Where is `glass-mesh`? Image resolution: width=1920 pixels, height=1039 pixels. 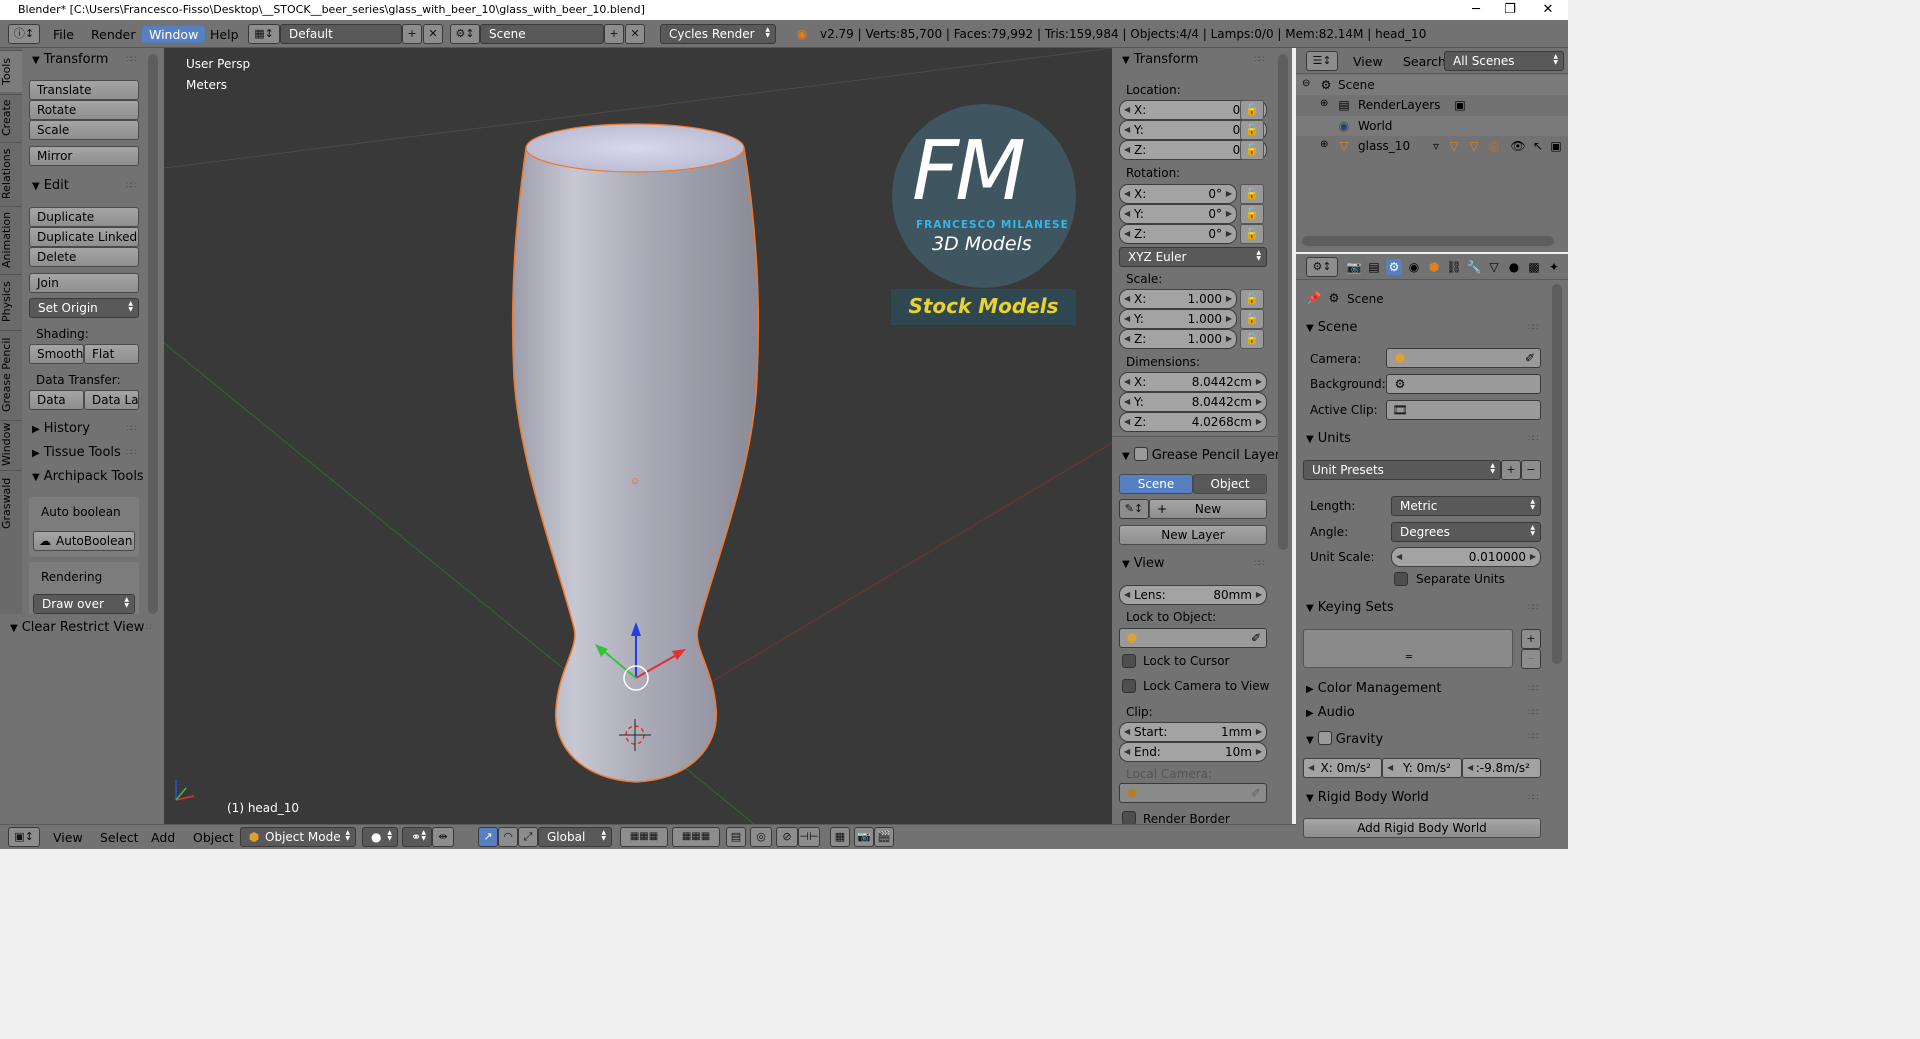 glass-mesh is located at coordinates (635, 465).